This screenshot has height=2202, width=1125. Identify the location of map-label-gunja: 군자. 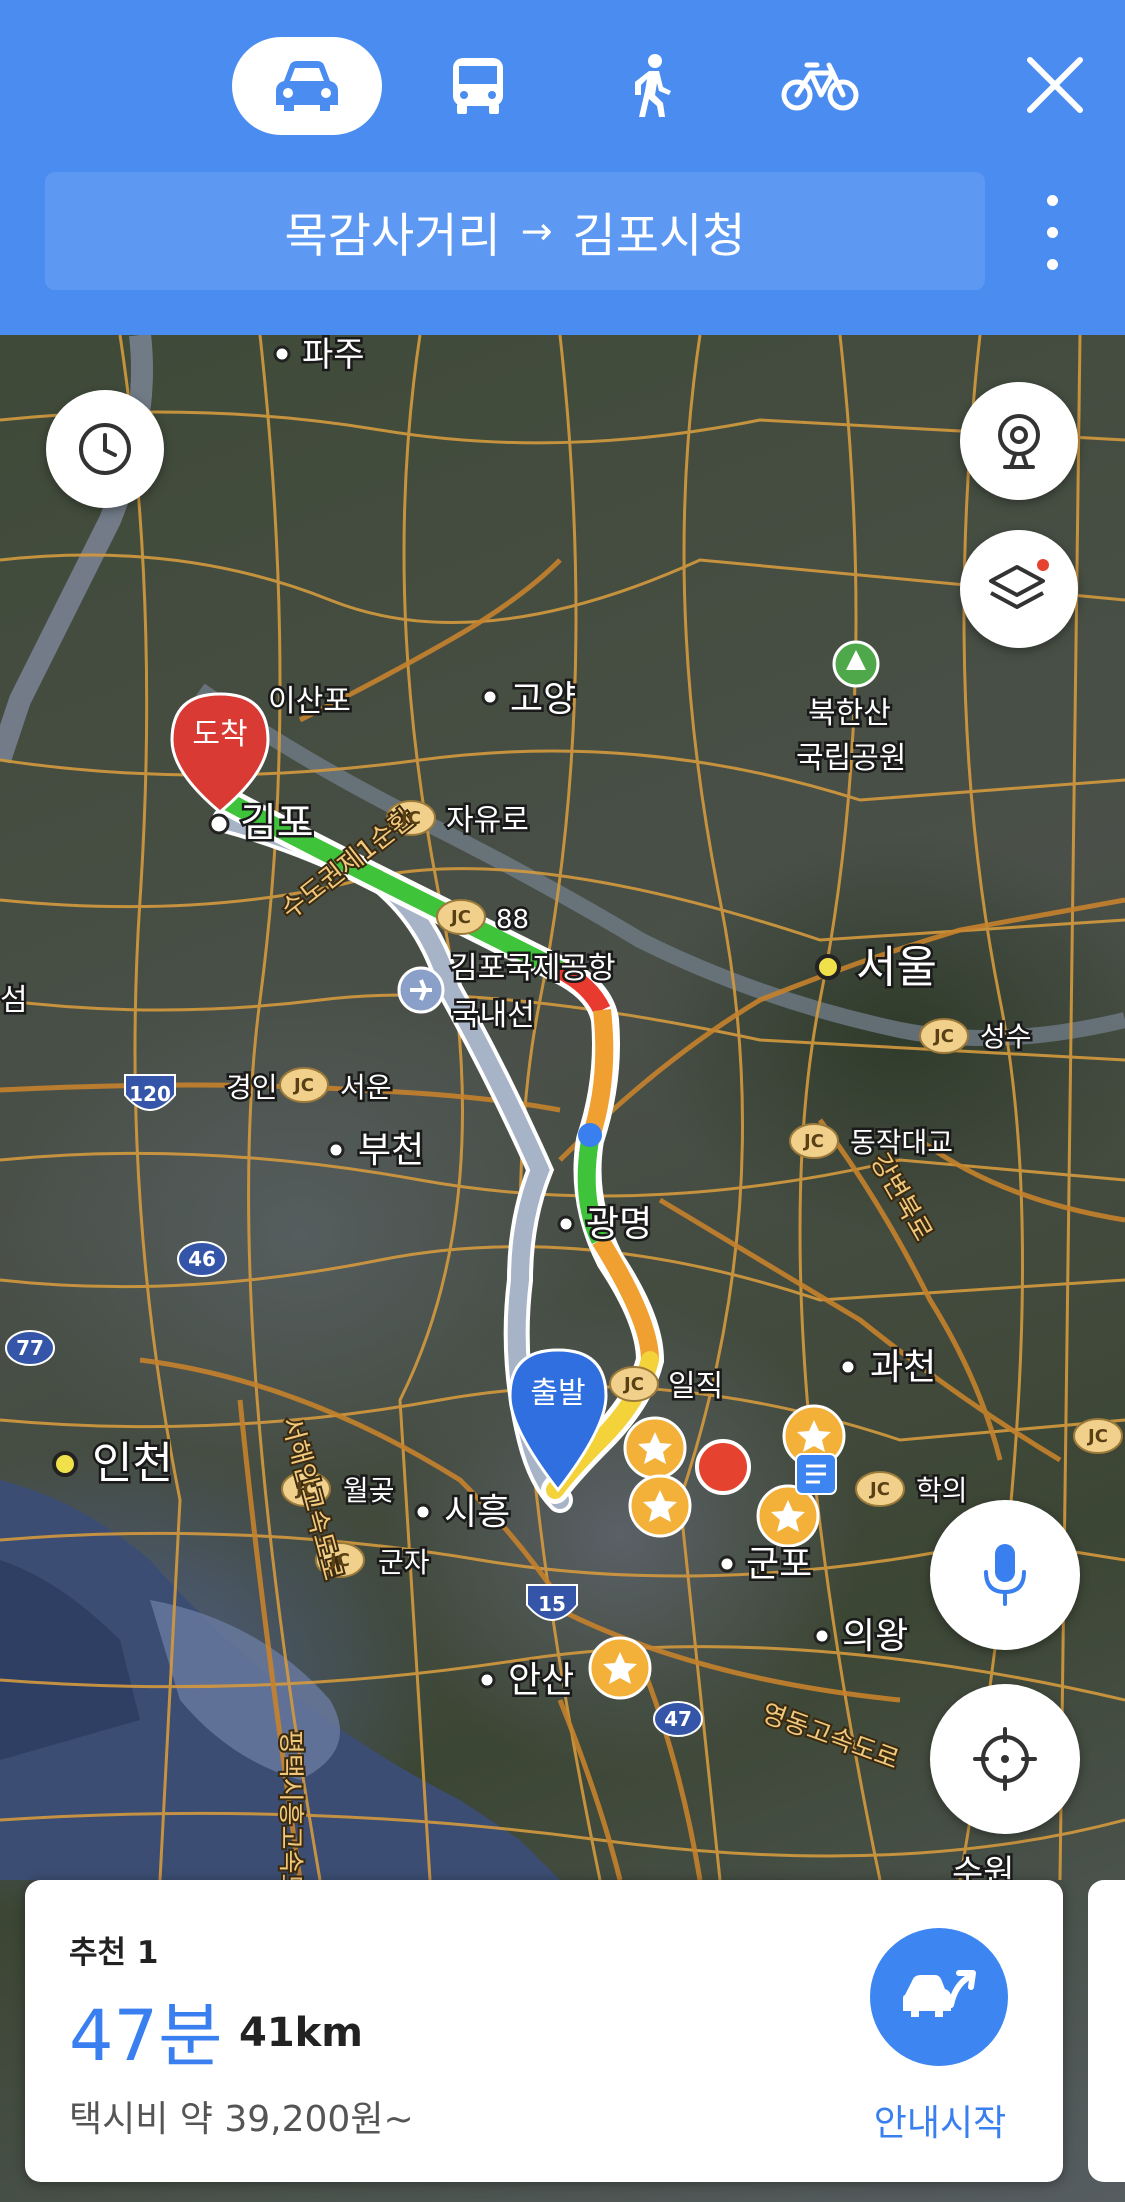
(404, 1562).